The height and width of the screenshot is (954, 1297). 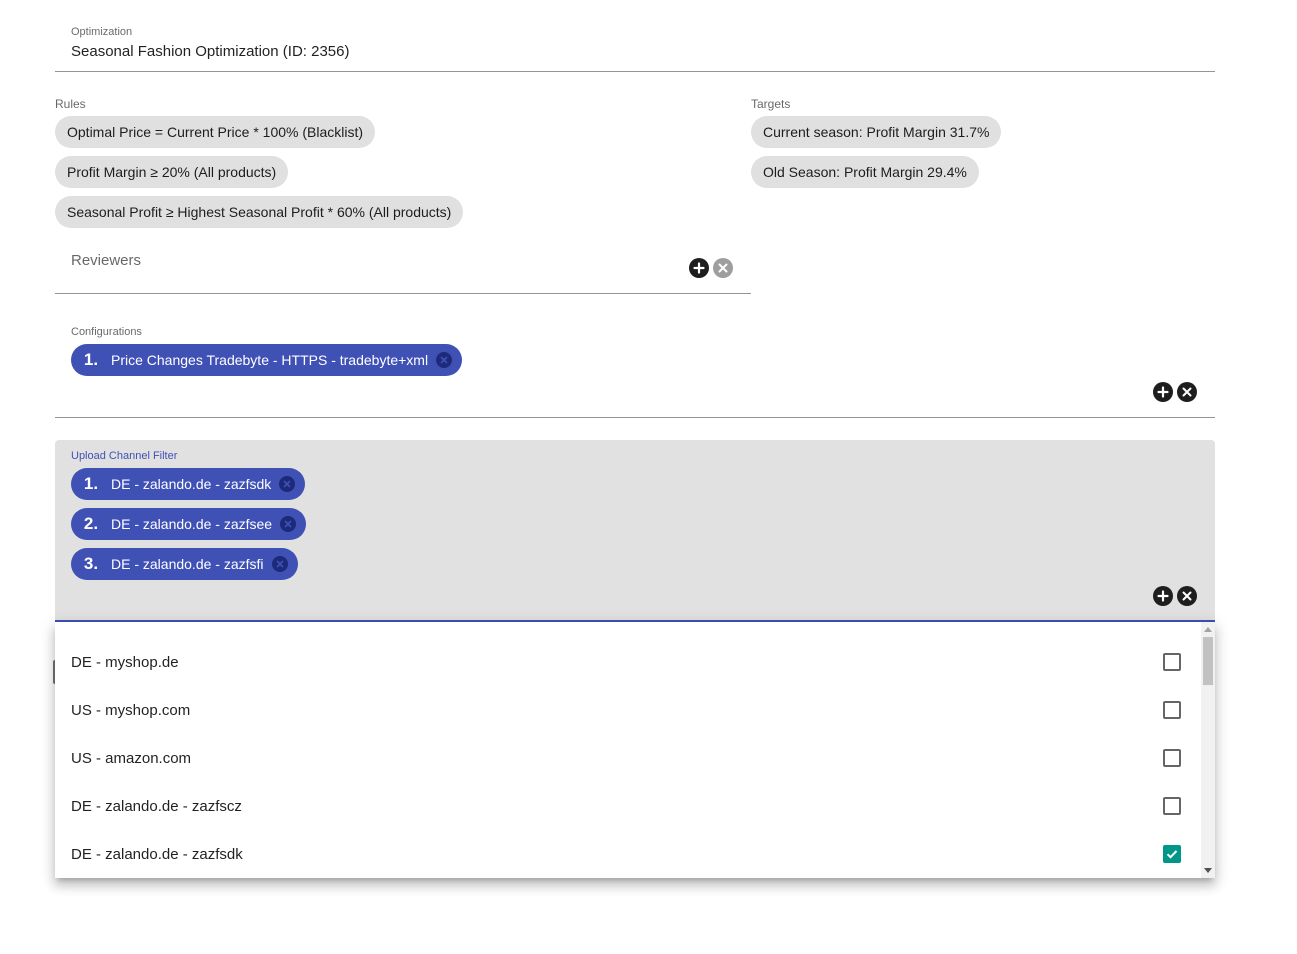 I want to click on upload-channel-chip: 3. DE - zalando.de - zazfsfi, so click(x=184, y=564).